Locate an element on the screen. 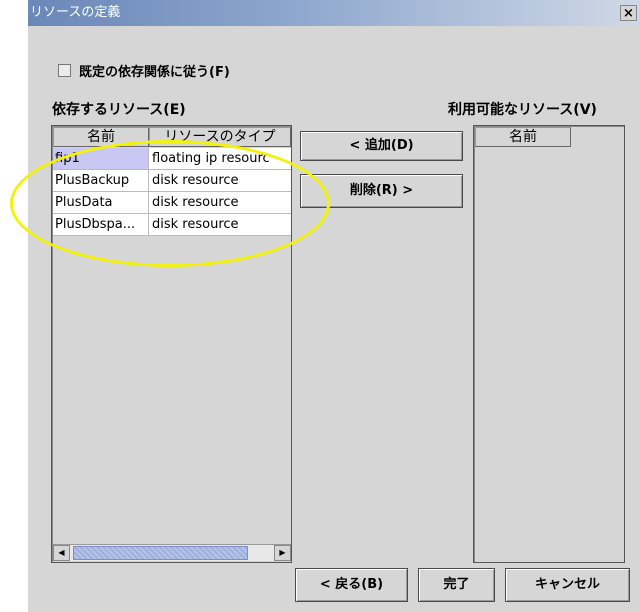  table-row: PlusDbspa... disk resource is located at coordinates (172, 225).